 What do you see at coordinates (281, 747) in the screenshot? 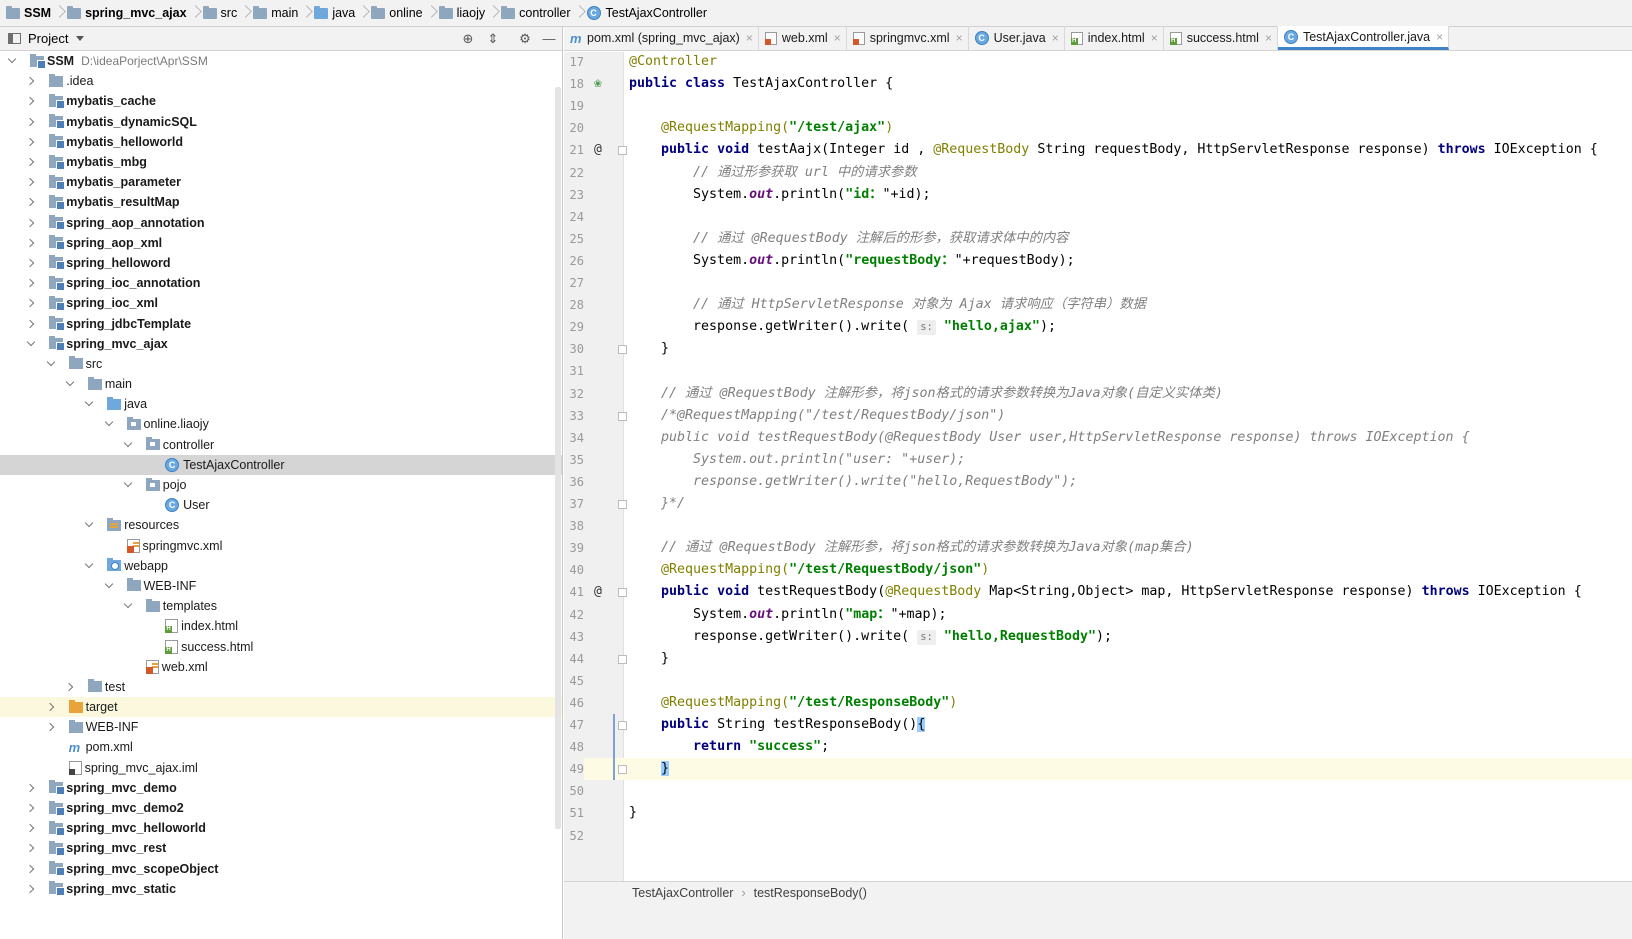
I see `tree-item: m pom.xml` at bounding box center [281, 747].